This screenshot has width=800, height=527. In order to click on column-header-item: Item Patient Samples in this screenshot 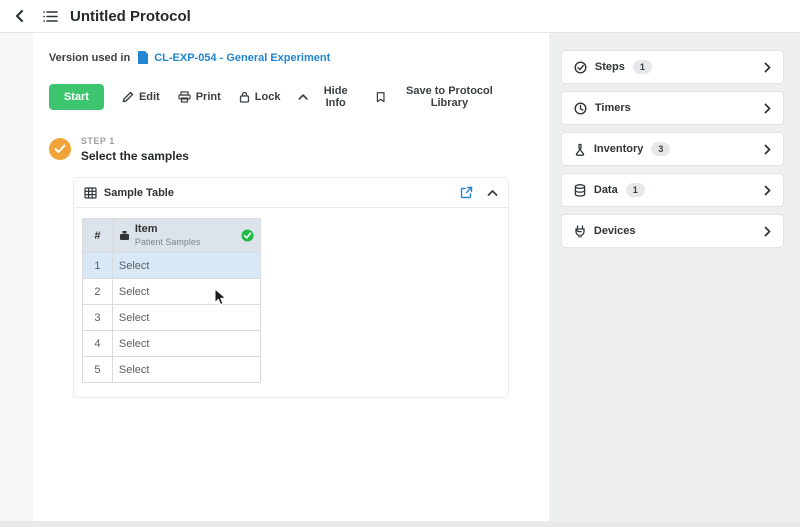, I will do `click(186, 235)`.